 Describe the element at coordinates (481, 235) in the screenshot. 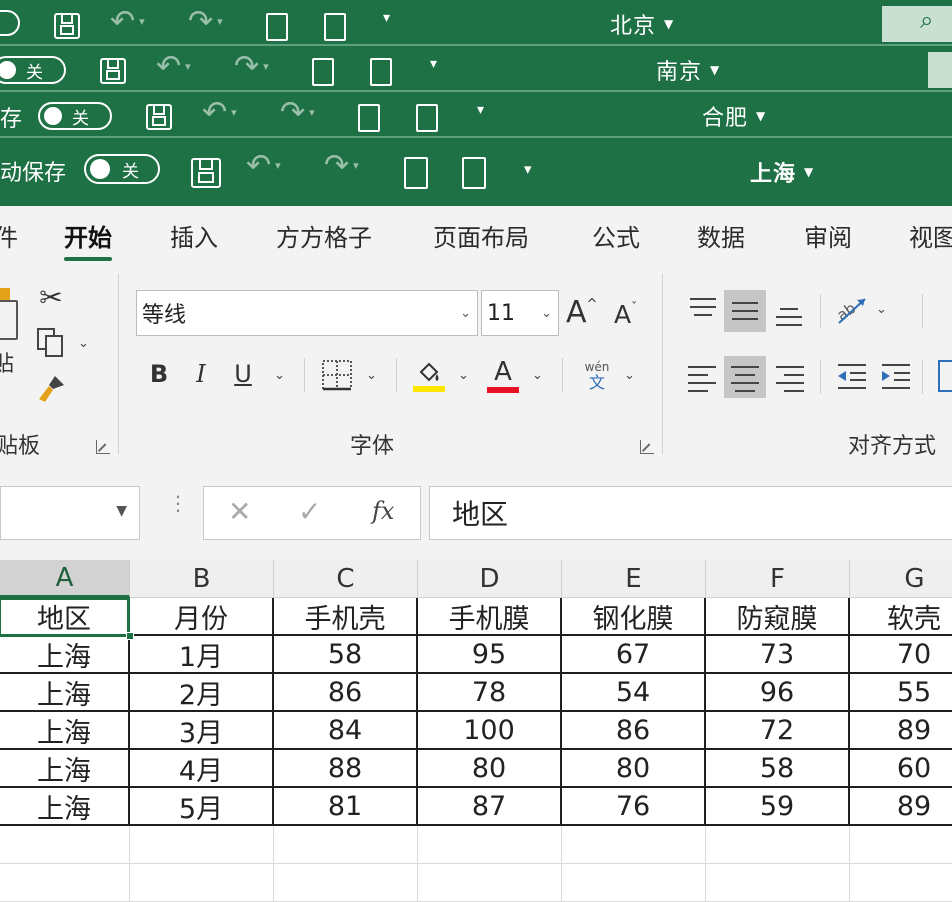

I see `tab-page-layout: 页面布局` at that location.